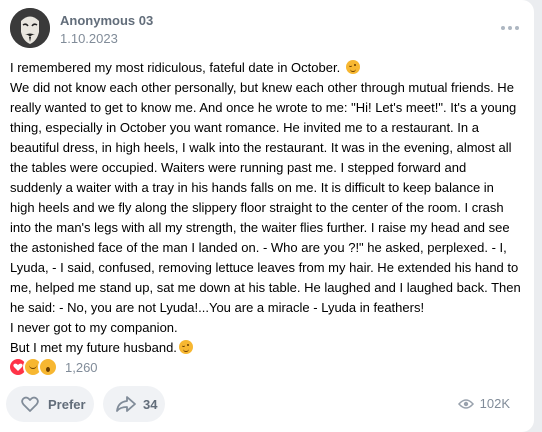  Describe the element at coordinates (267, 348) in the screenshot. I see `post-text-line: But I met my future husband.` at that location.